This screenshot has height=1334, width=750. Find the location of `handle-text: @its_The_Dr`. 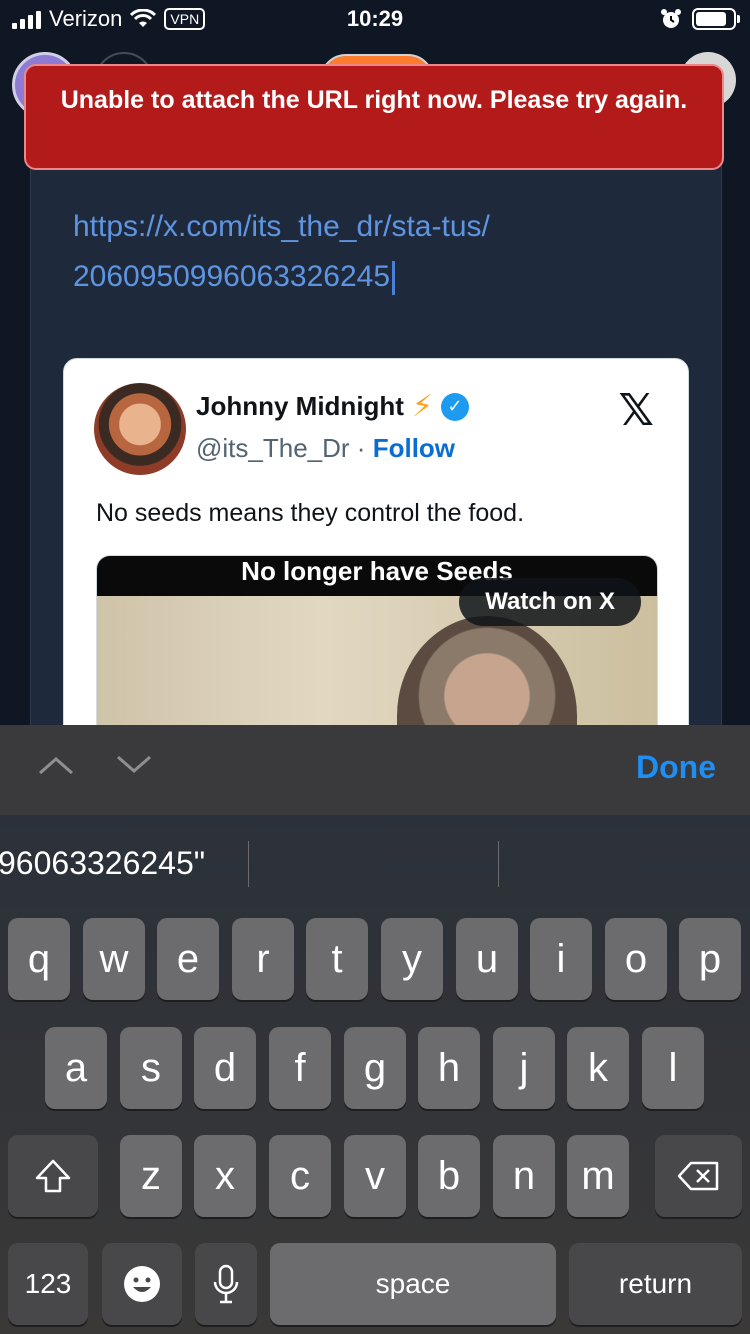

handle-text: @its_The_Dr is located at coordinates (273, 448).